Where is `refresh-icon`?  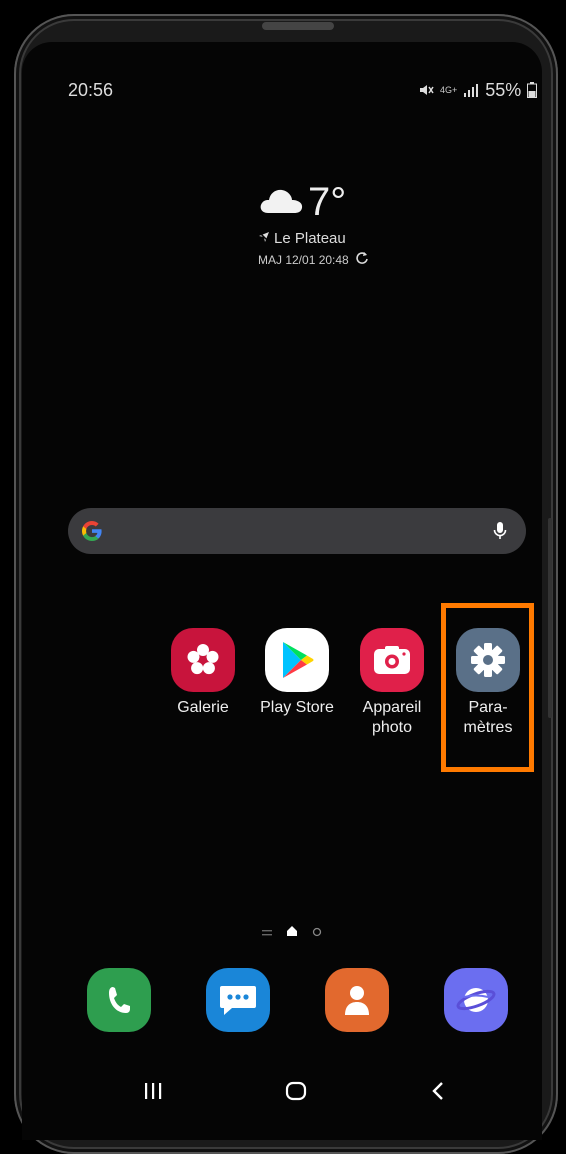 refresh-icon is located at coordinates (362, 259).